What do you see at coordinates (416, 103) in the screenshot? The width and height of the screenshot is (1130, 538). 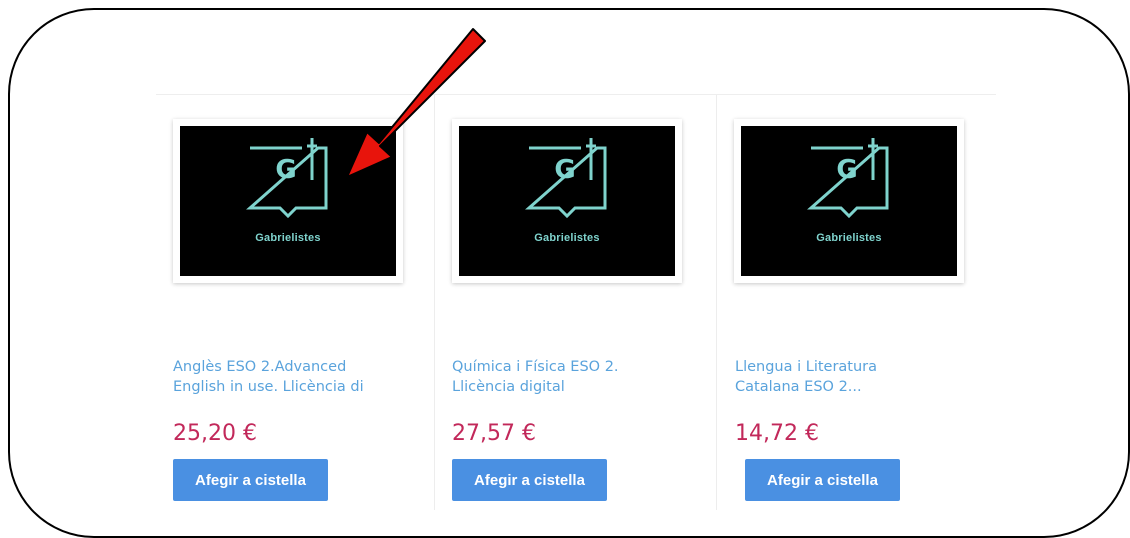 I see `red-arrow-icon` at bounding box center [416, 103].